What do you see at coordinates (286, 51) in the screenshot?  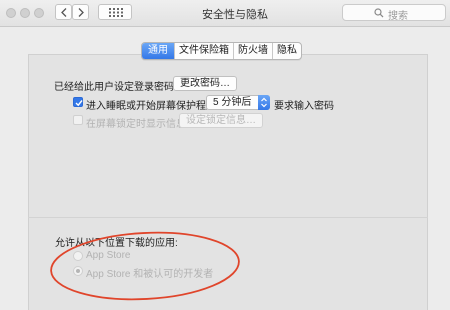 I see `tab-privacy: 隐私` at bounding box center [286, 51].